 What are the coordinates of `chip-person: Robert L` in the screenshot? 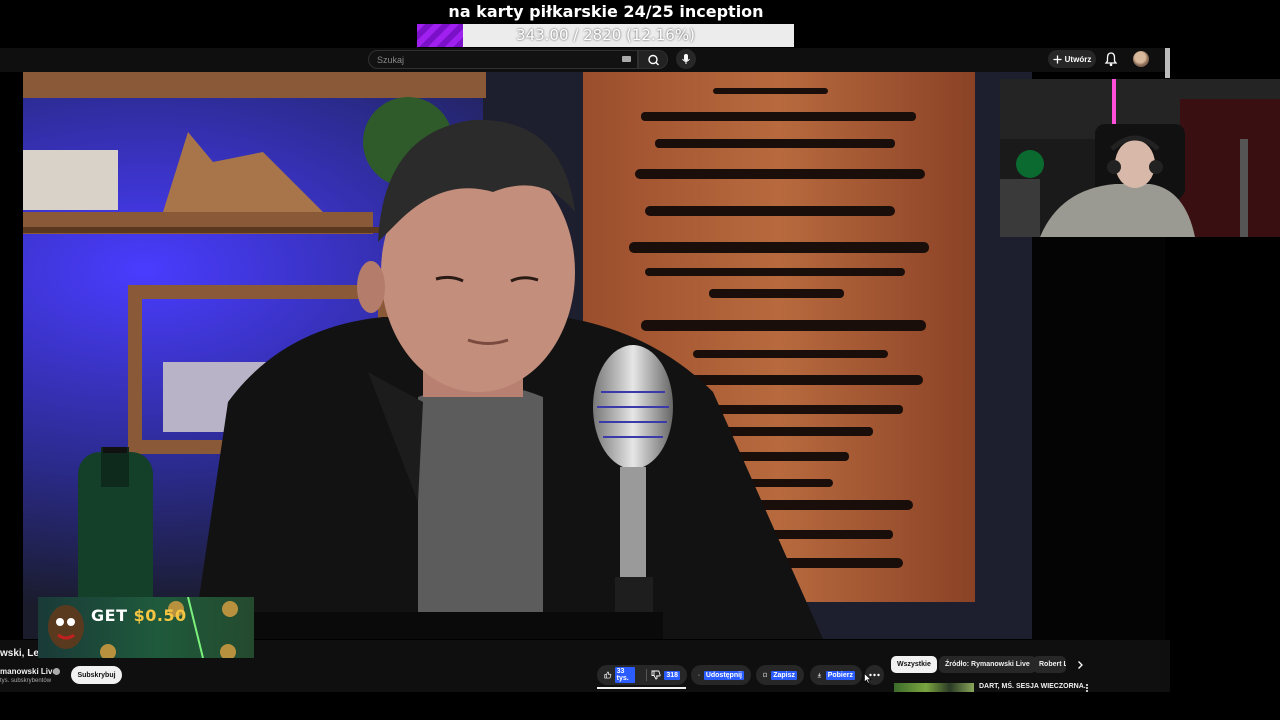 It's located at (1049, 664).